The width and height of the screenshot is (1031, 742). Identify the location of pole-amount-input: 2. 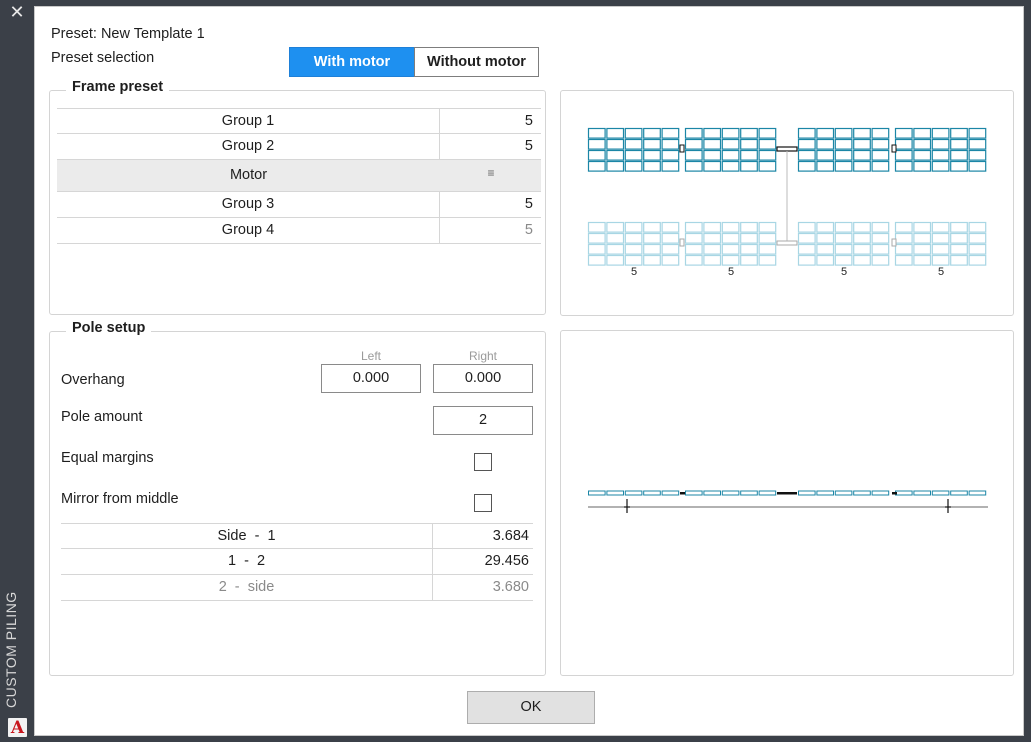
(483, 420).